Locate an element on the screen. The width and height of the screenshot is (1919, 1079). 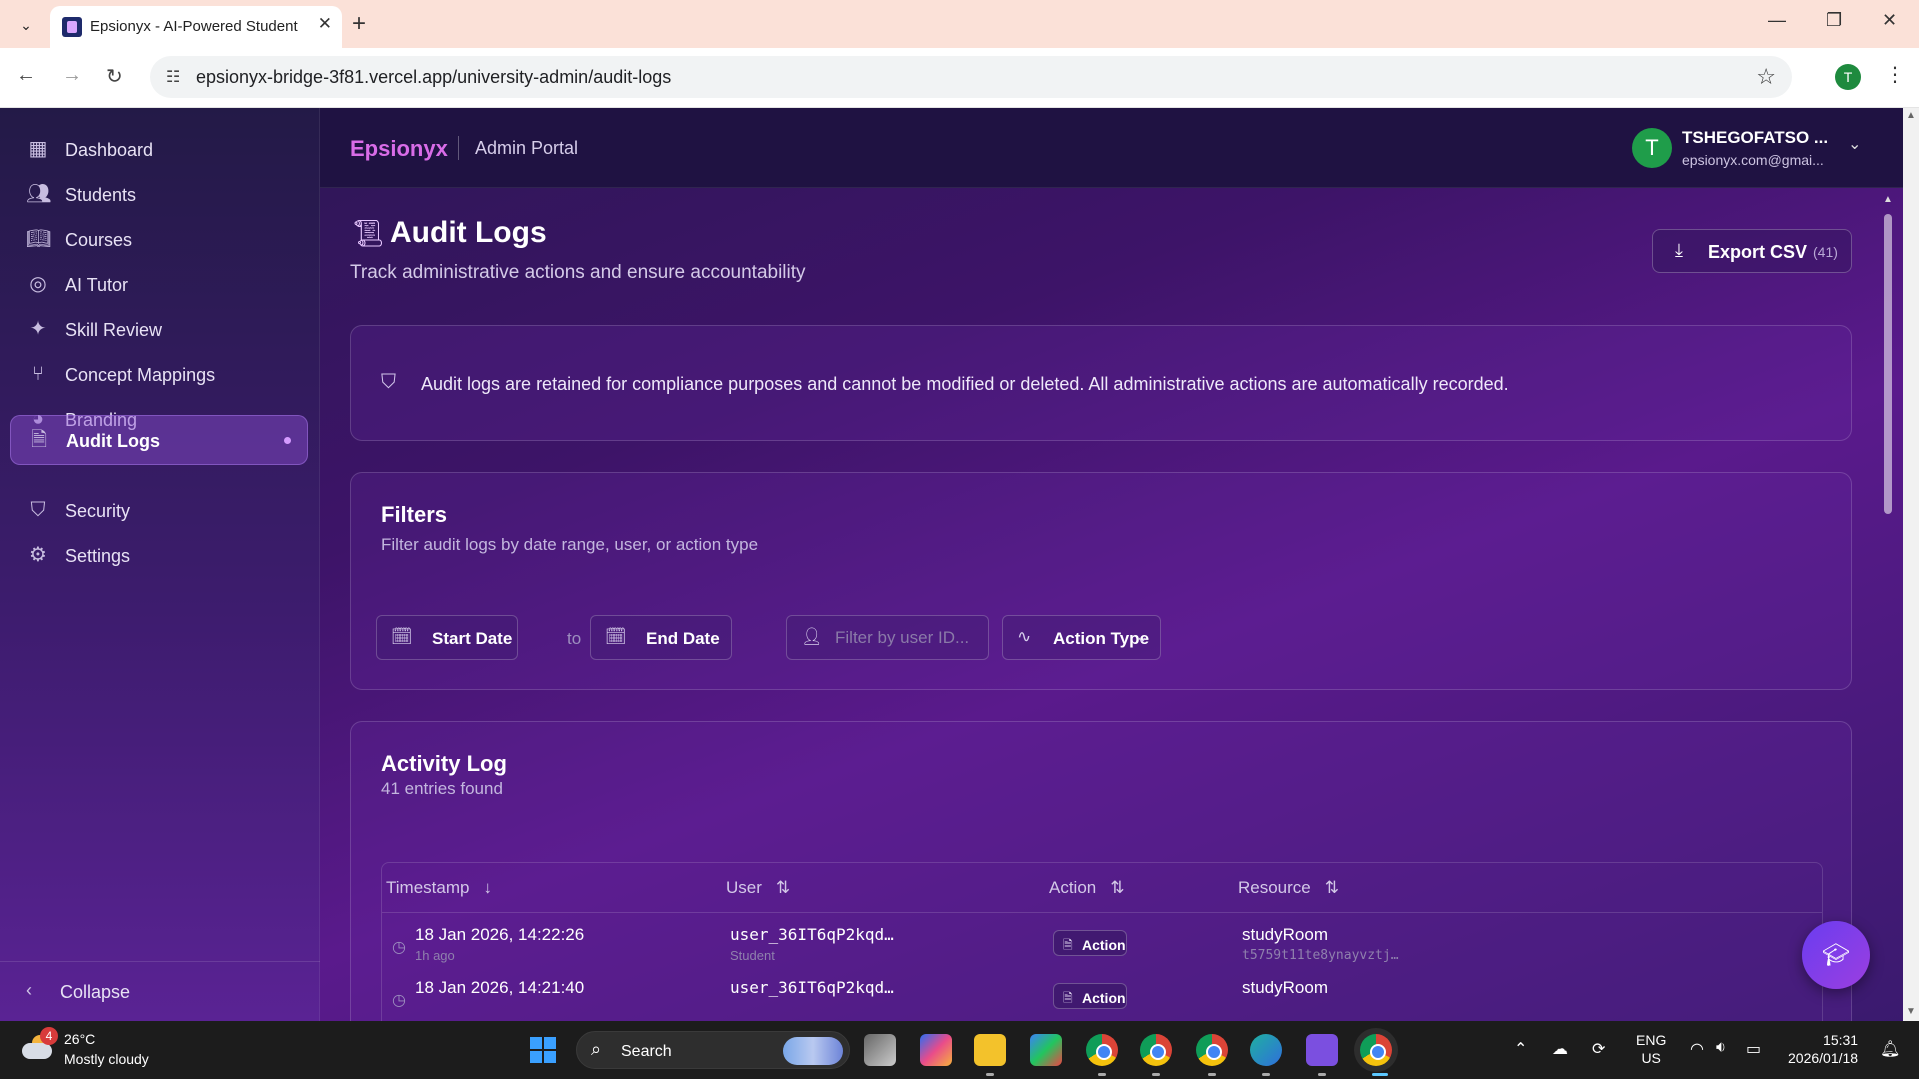
activity-icon: ∿ is located at coordinates (1024, 636).